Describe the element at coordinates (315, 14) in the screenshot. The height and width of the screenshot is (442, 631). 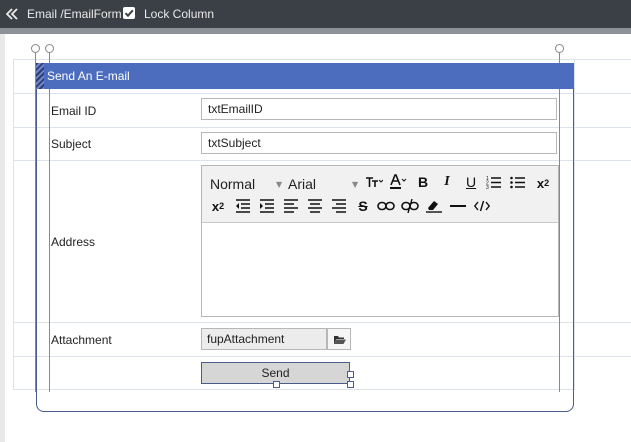
I see `top-toolbar: Email /EmailForm Lock Column` at that location.